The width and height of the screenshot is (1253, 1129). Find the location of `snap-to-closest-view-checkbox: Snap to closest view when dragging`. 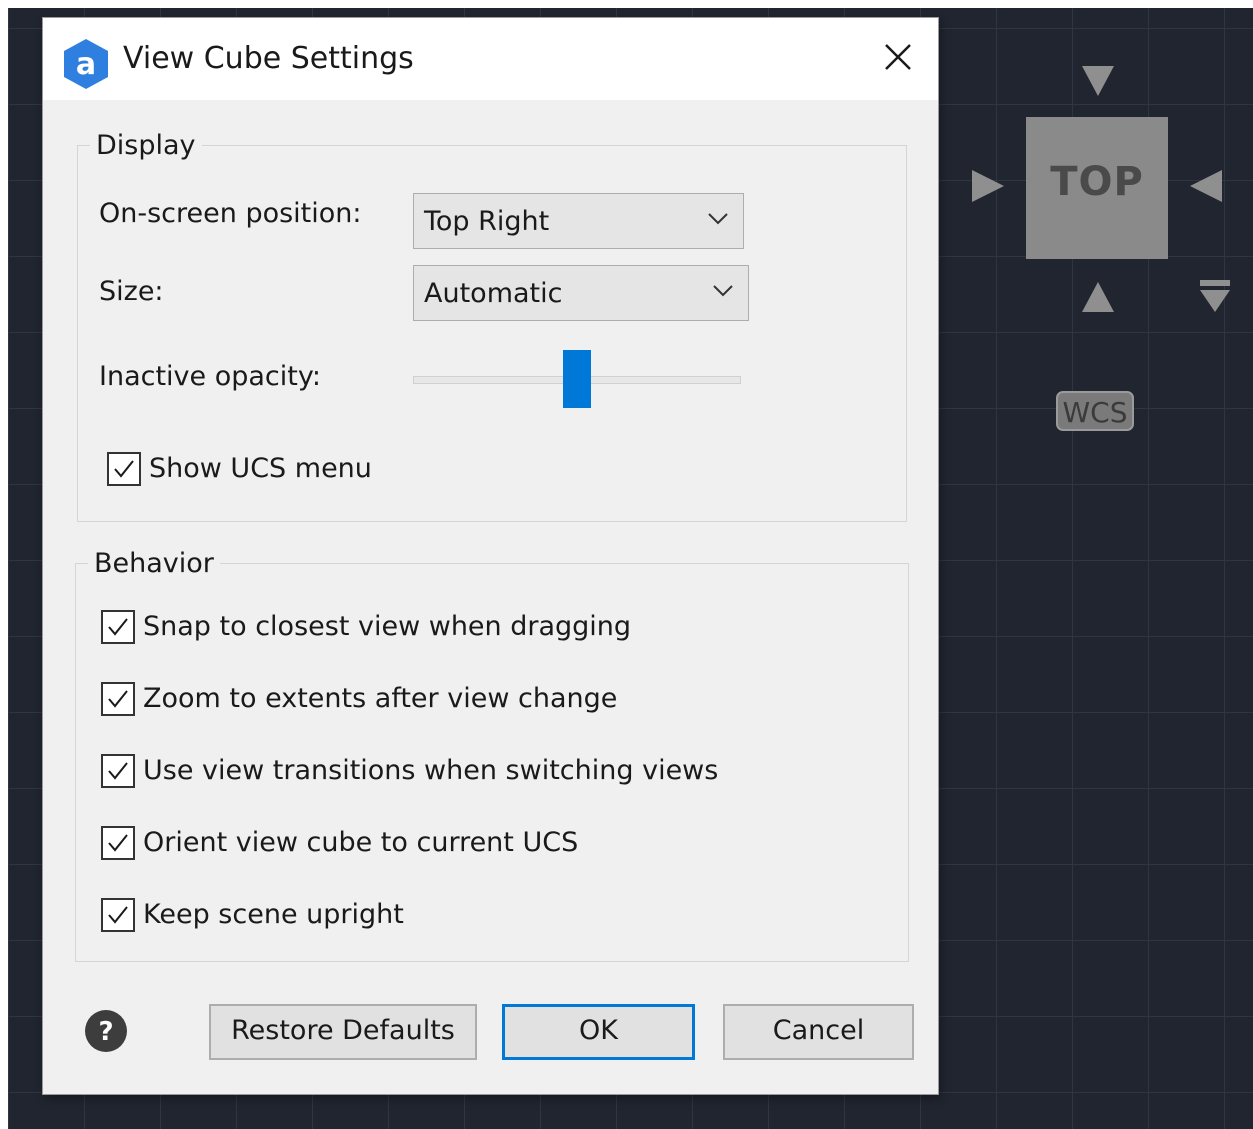

snap-to-closest-view-checkbox: Snap to closest view when dragging is located at coordinates (381, 628).